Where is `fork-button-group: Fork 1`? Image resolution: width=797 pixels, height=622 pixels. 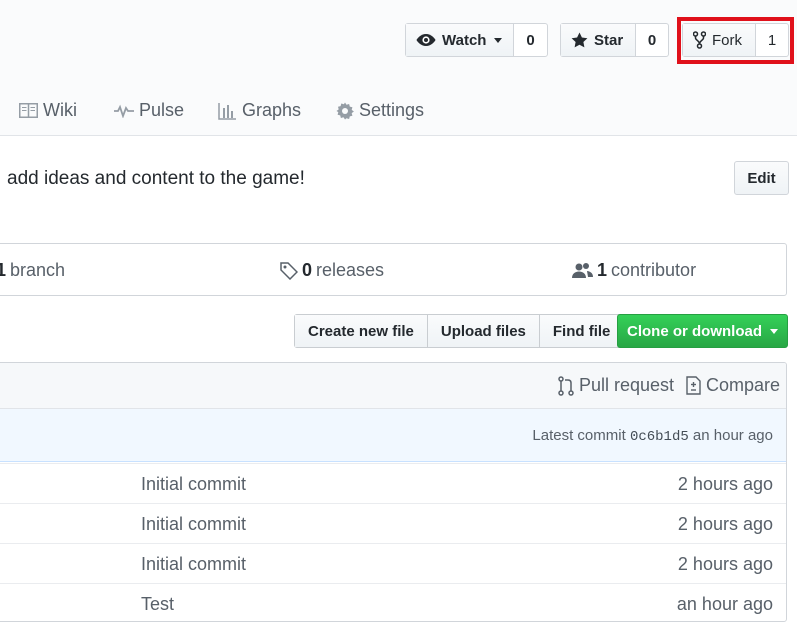 fork-button-group: Fork 1 is located at coordinates (735, 40).